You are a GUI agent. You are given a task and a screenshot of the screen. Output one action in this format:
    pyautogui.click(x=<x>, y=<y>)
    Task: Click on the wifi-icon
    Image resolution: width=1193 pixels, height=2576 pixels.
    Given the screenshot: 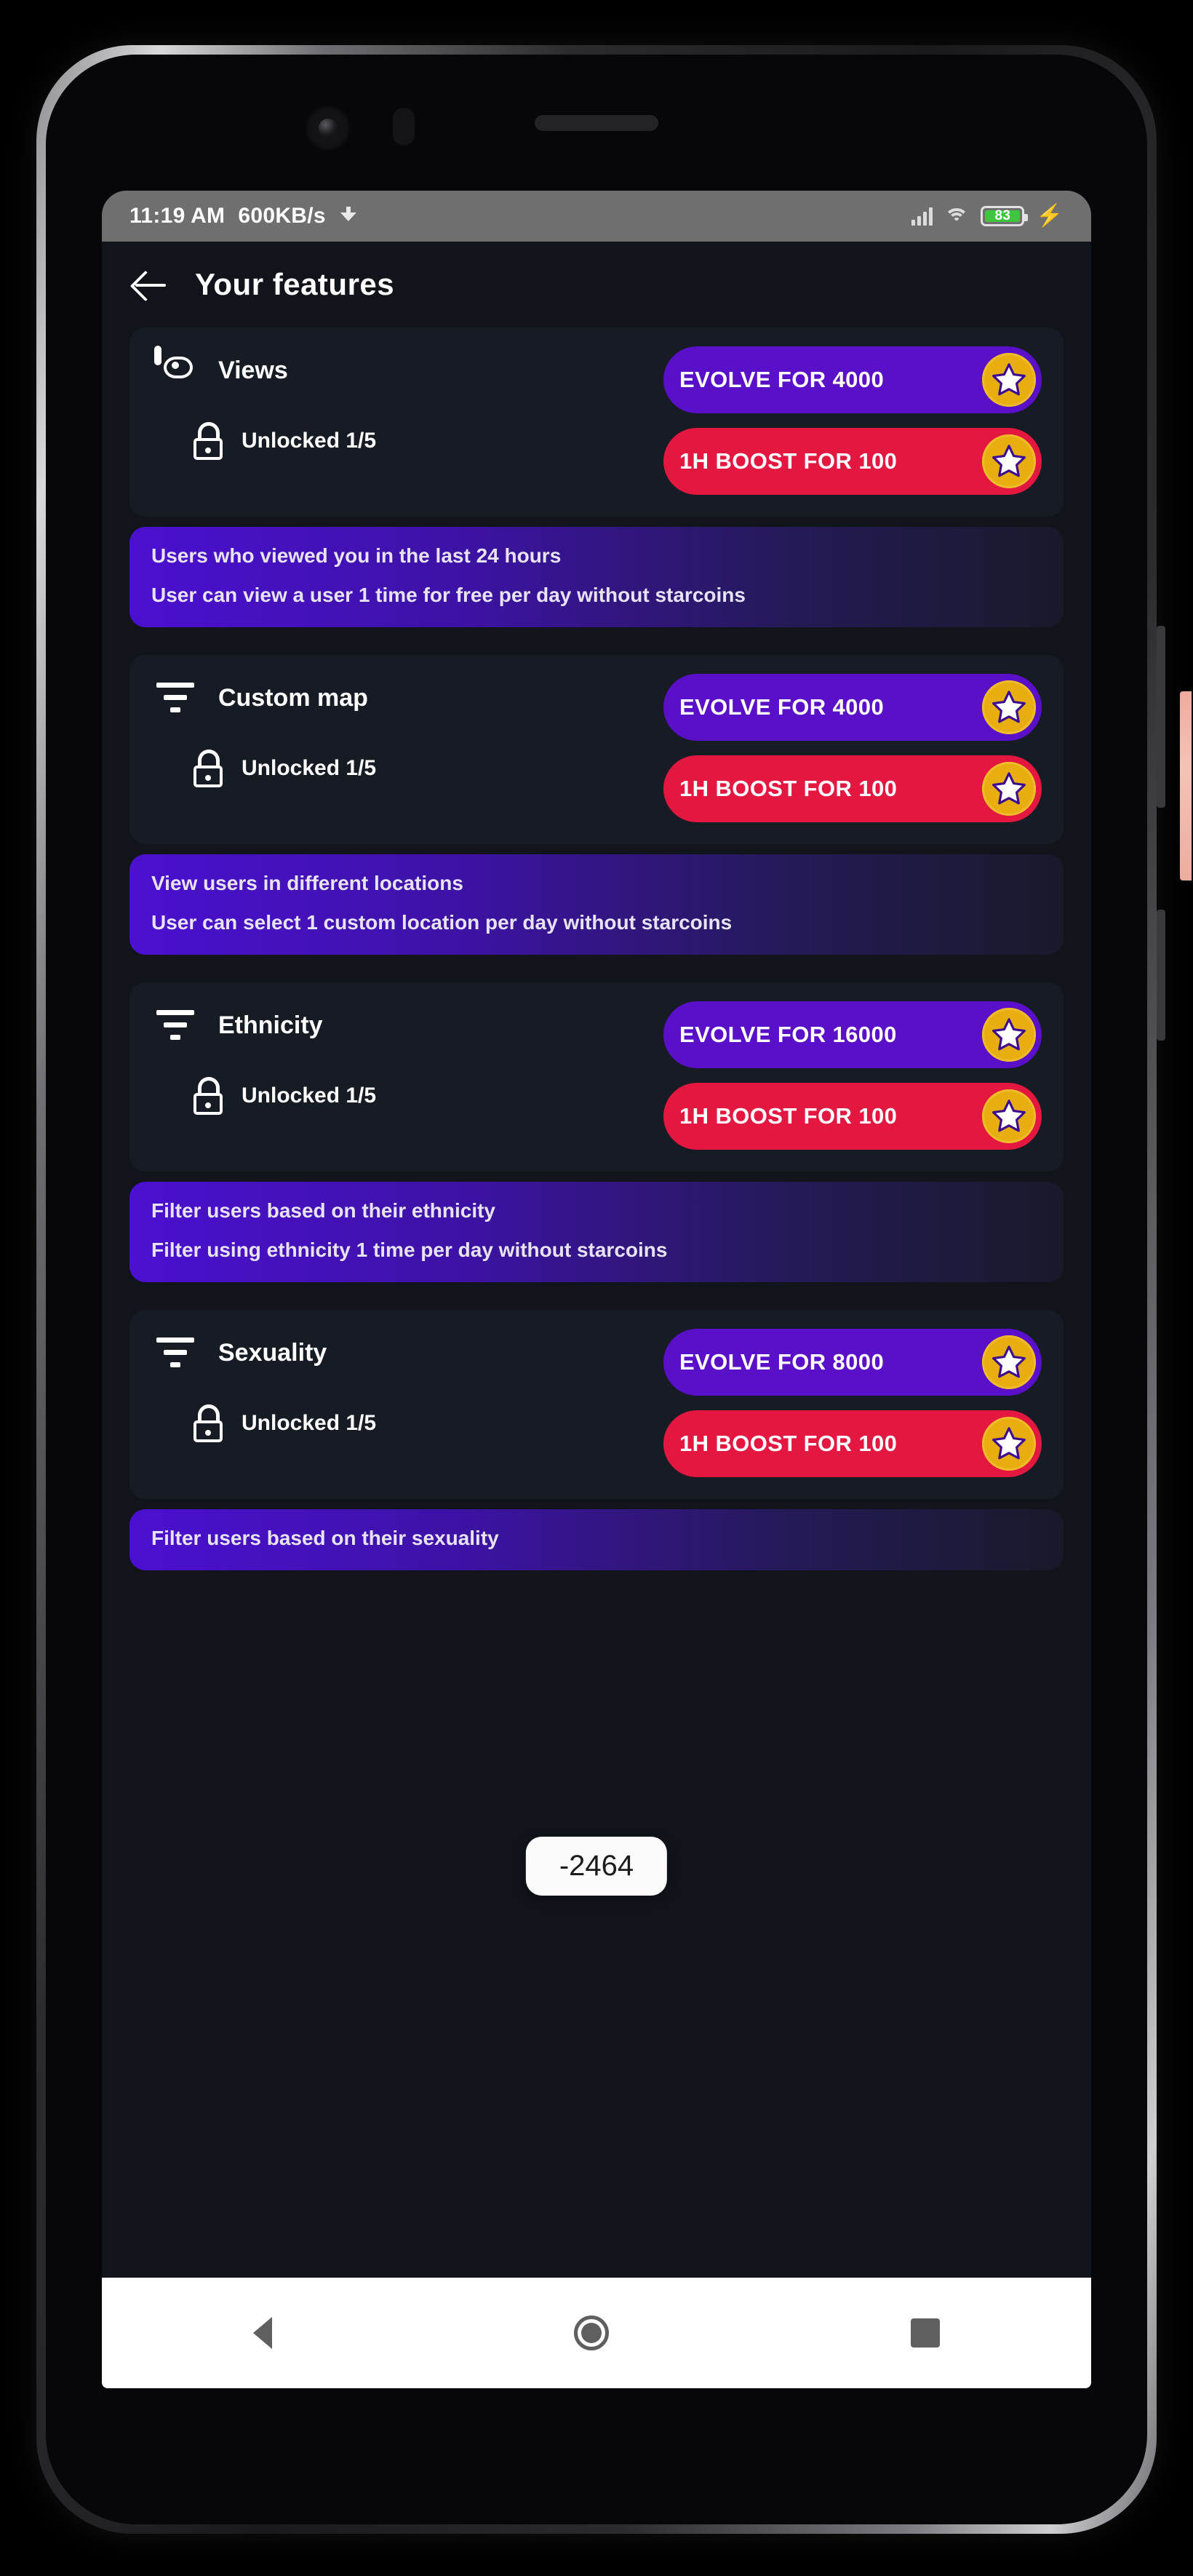 What is the action you would take?
    pyautogui.click(x=957, y=216)
    